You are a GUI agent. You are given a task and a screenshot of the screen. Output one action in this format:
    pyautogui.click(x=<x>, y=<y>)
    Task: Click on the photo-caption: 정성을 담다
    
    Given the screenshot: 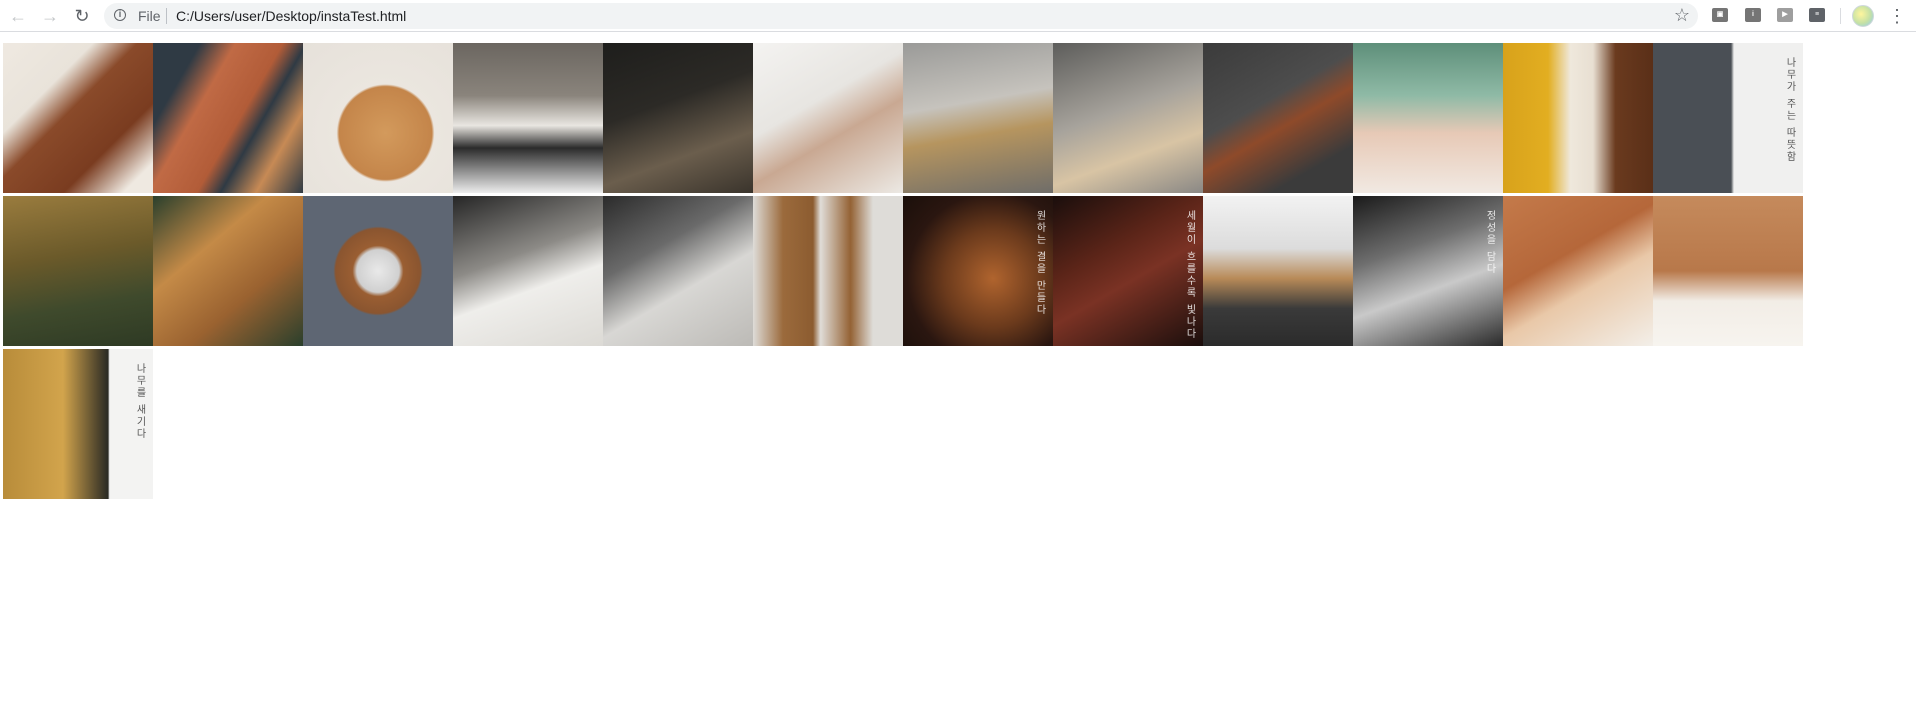 What is the action you would take?
    pyautogui.click(x=1489, y=243)
    